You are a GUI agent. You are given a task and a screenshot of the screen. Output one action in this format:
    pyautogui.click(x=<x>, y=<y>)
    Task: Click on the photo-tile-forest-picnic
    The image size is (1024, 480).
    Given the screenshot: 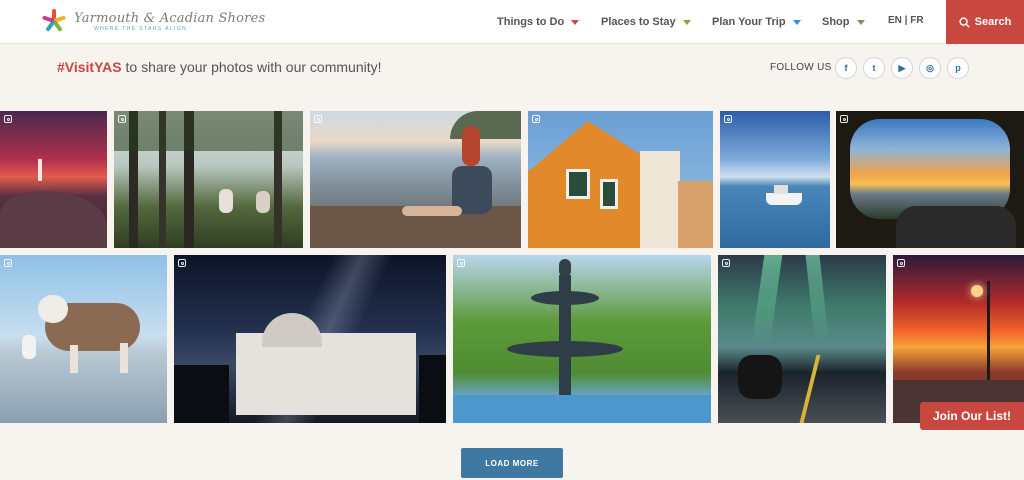 What is the action you would take?
    pyautogui.click(x=208, y=179)
    